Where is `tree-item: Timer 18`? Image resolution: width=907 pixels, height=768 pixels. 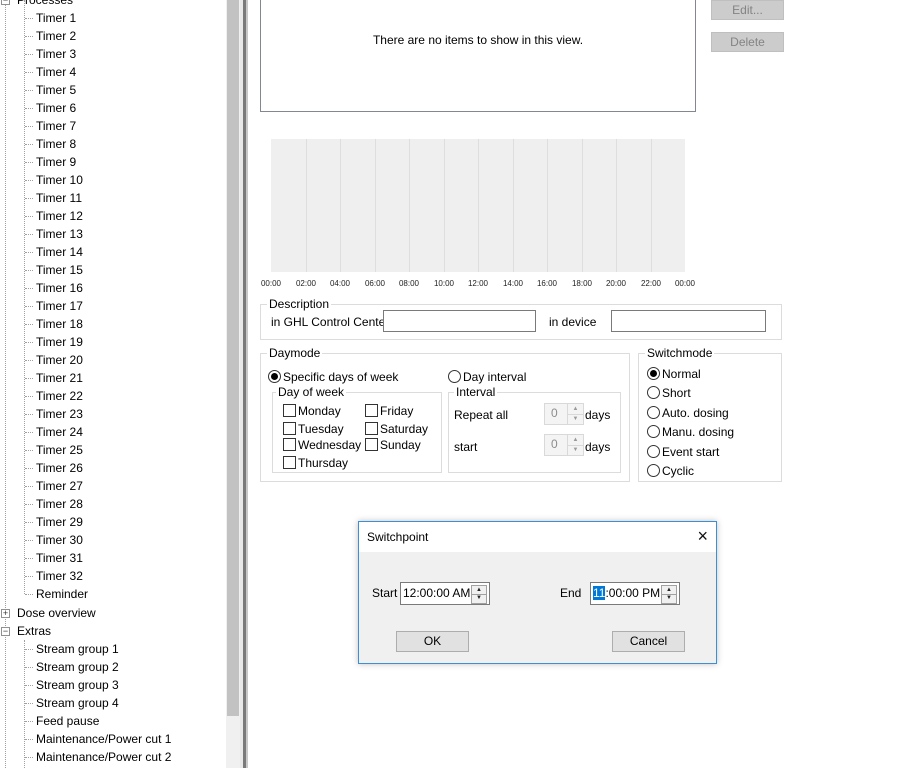 tree-item: Timer 18 is located at coordinates (110, 324).